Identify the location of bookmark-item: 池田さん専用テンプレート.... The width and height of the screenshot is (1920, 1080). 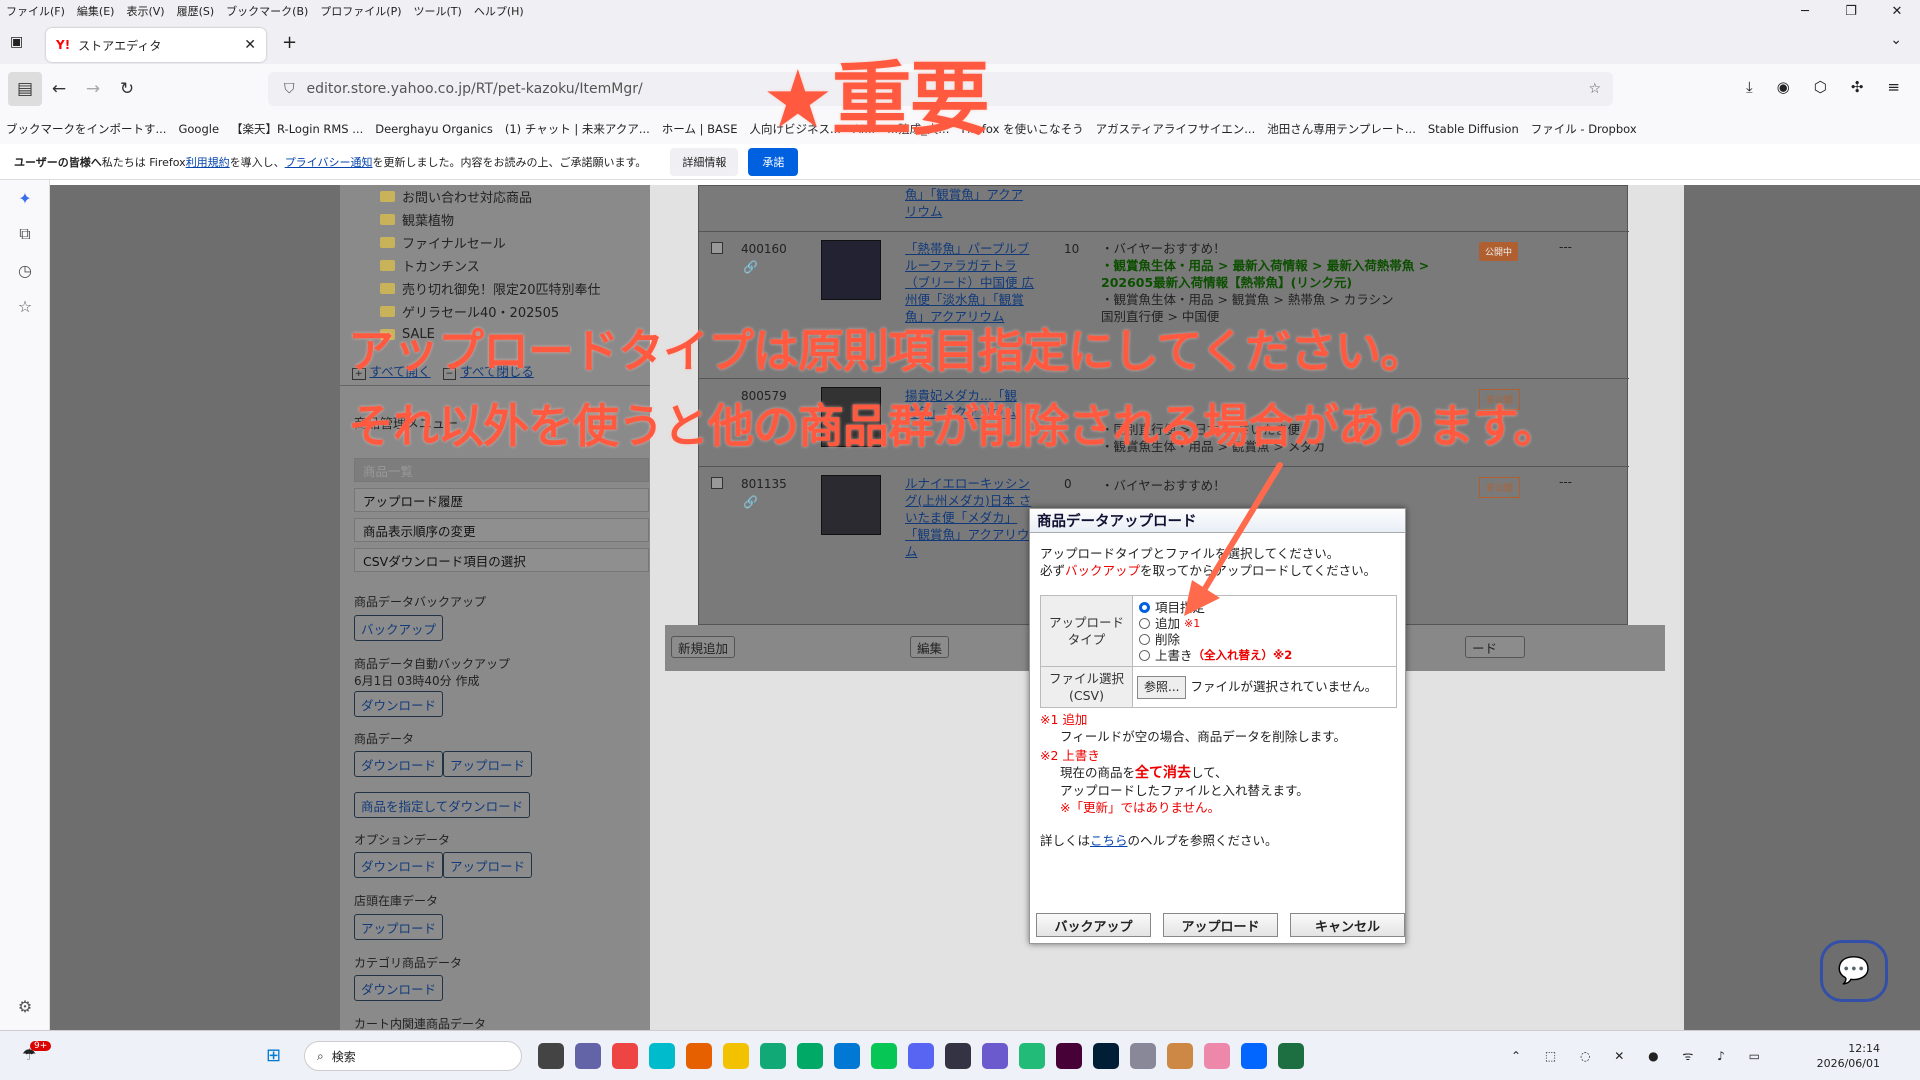
(1341, 129).